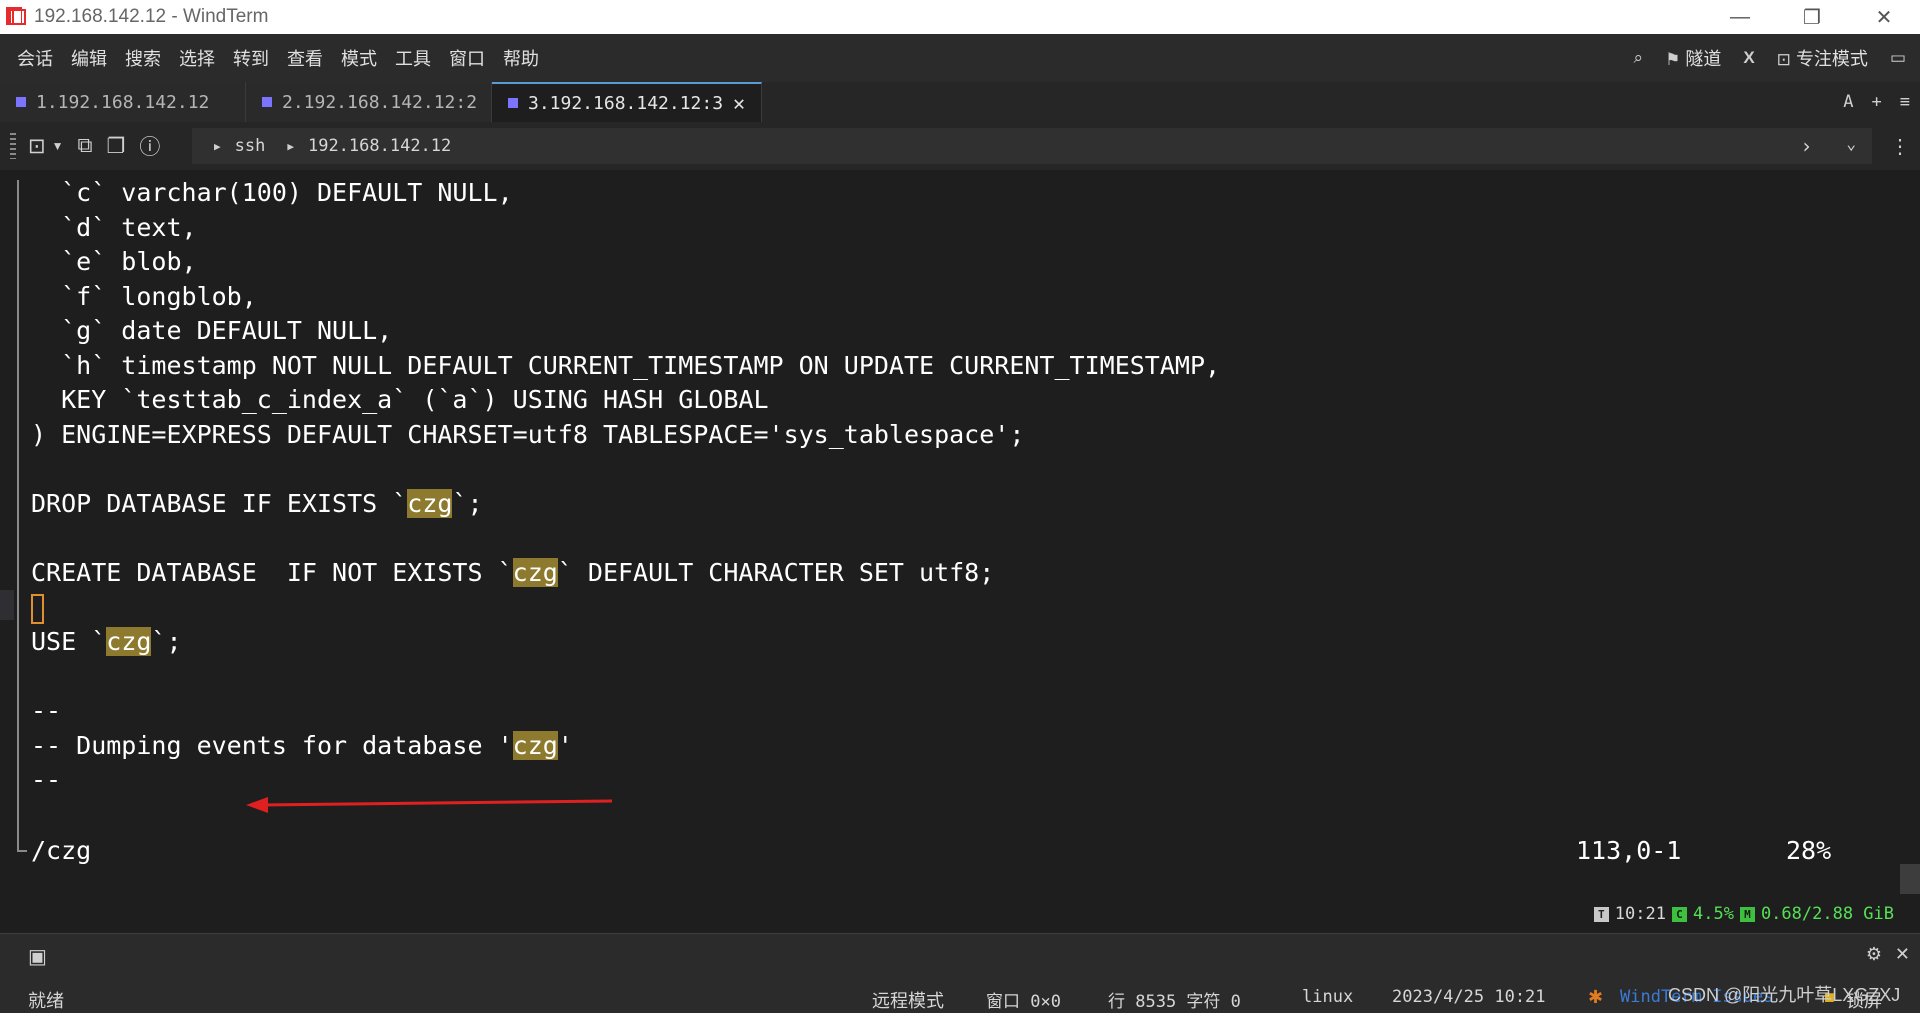  I want to click on menu-tools: 工具, so click(413, 58).